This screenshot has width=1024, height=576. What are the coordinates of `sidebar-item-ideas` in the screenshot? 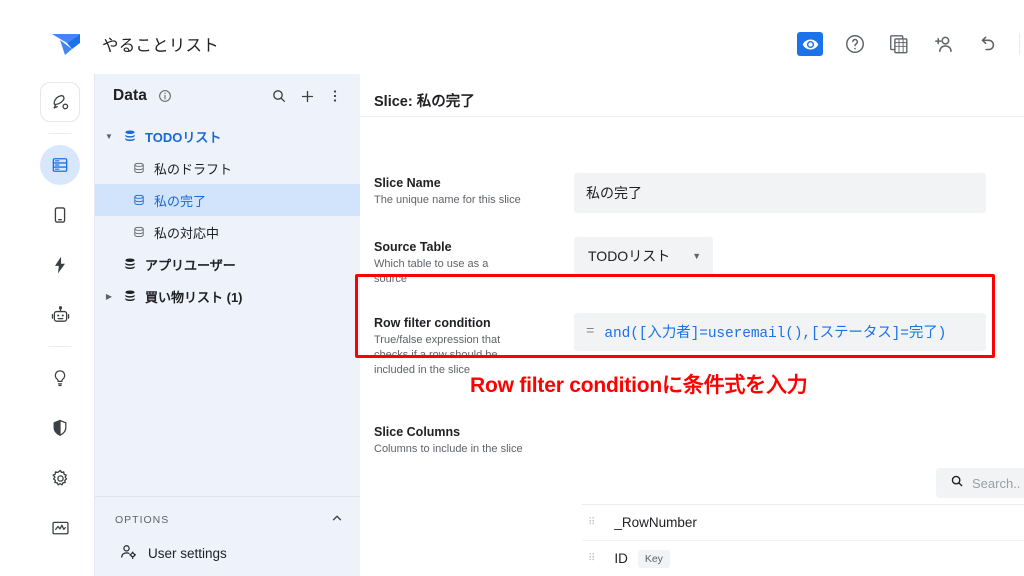 It's located at (60, 378).